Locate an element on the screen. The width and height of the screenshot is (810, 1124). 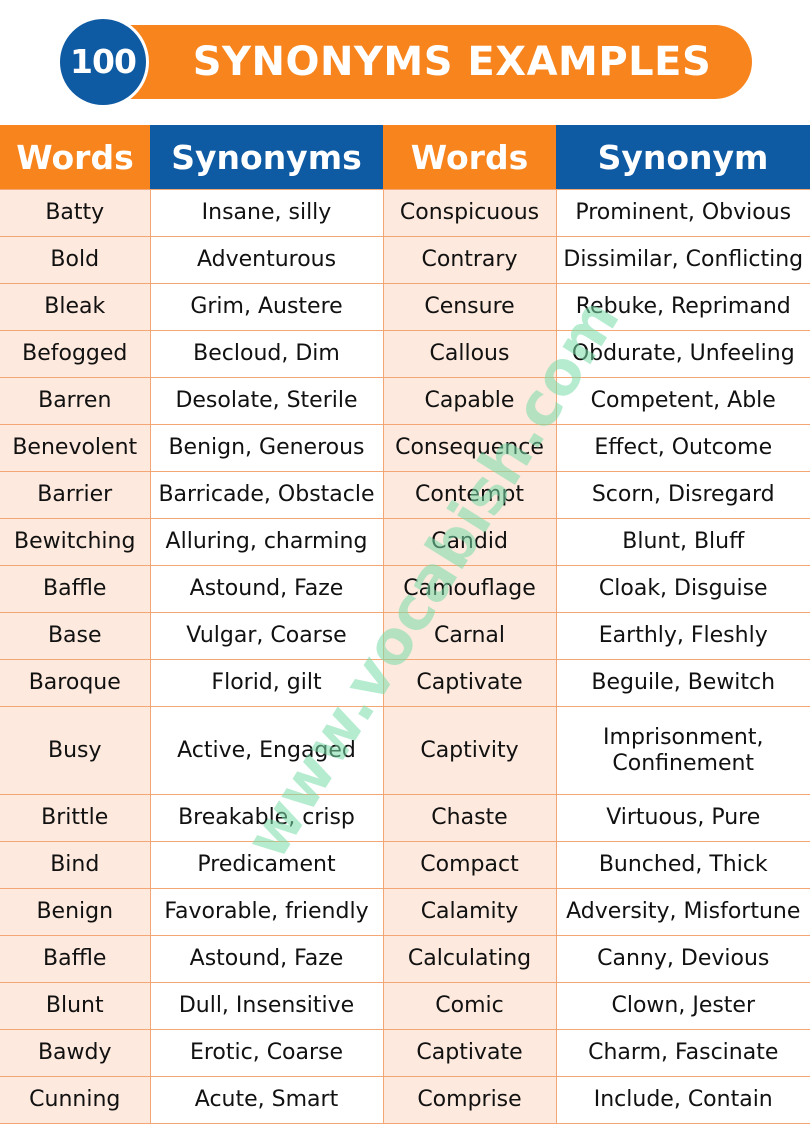
word-cell: Befogged is located at coordinates (75, 354).